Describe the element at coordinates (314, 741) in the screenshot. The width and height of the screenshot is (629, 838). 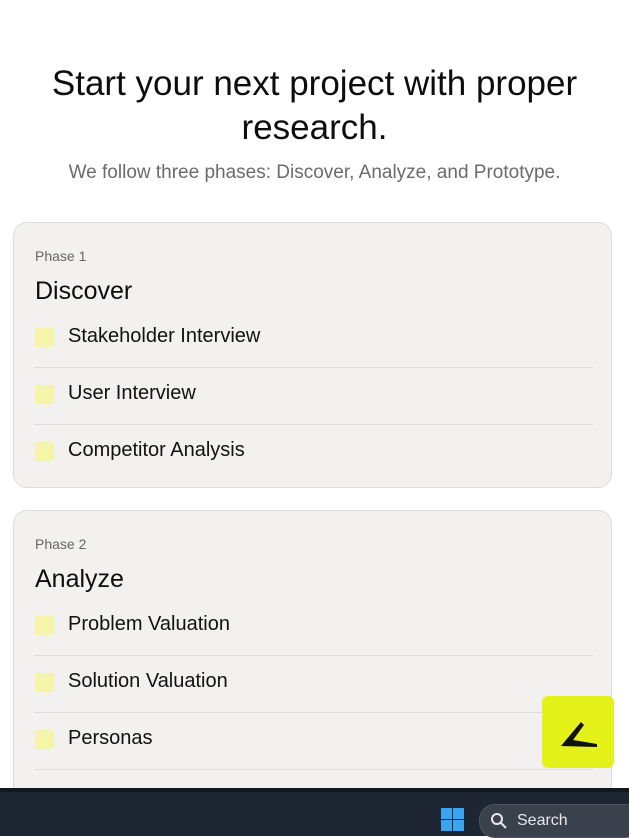
I see `list-item: Personas` at that location.